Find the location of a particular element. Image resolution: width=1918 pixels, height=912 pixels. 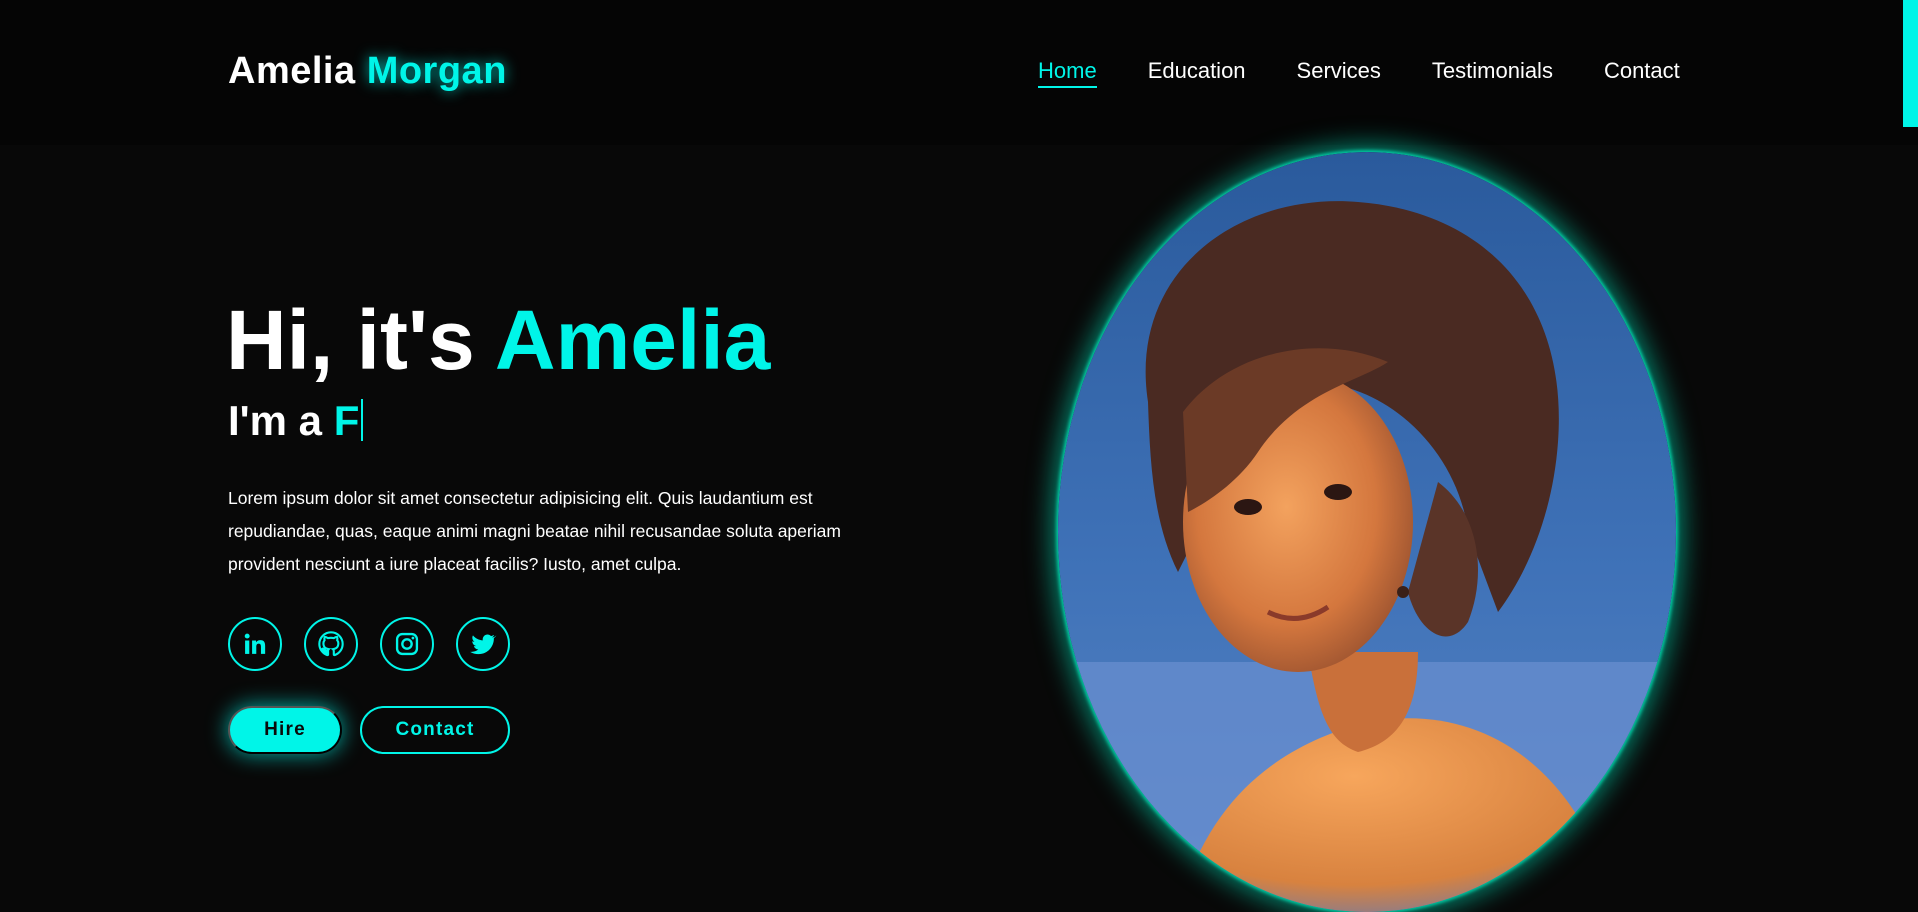

twitter-link is located at coordinates (483, 644).